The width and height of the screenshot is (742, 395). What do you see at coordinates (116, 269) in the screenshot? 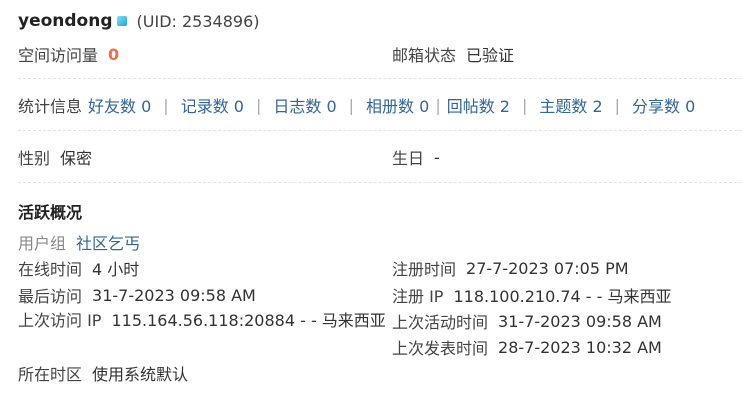
I see `online-time-value: 4 小时` at bounding box center [116, 269].